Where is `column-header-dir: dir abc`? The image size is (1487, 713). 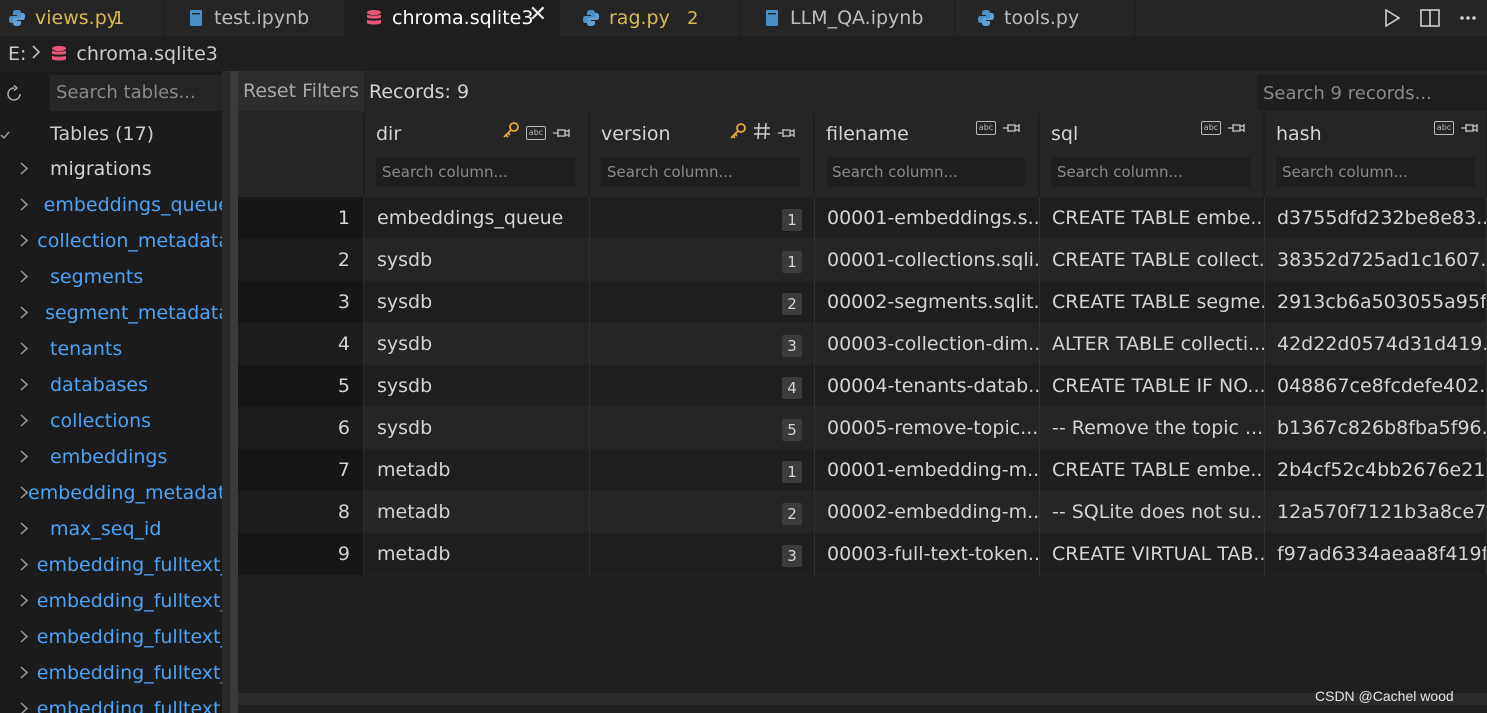
column-header-dir: dir abc is located at coordinates (477, 155).